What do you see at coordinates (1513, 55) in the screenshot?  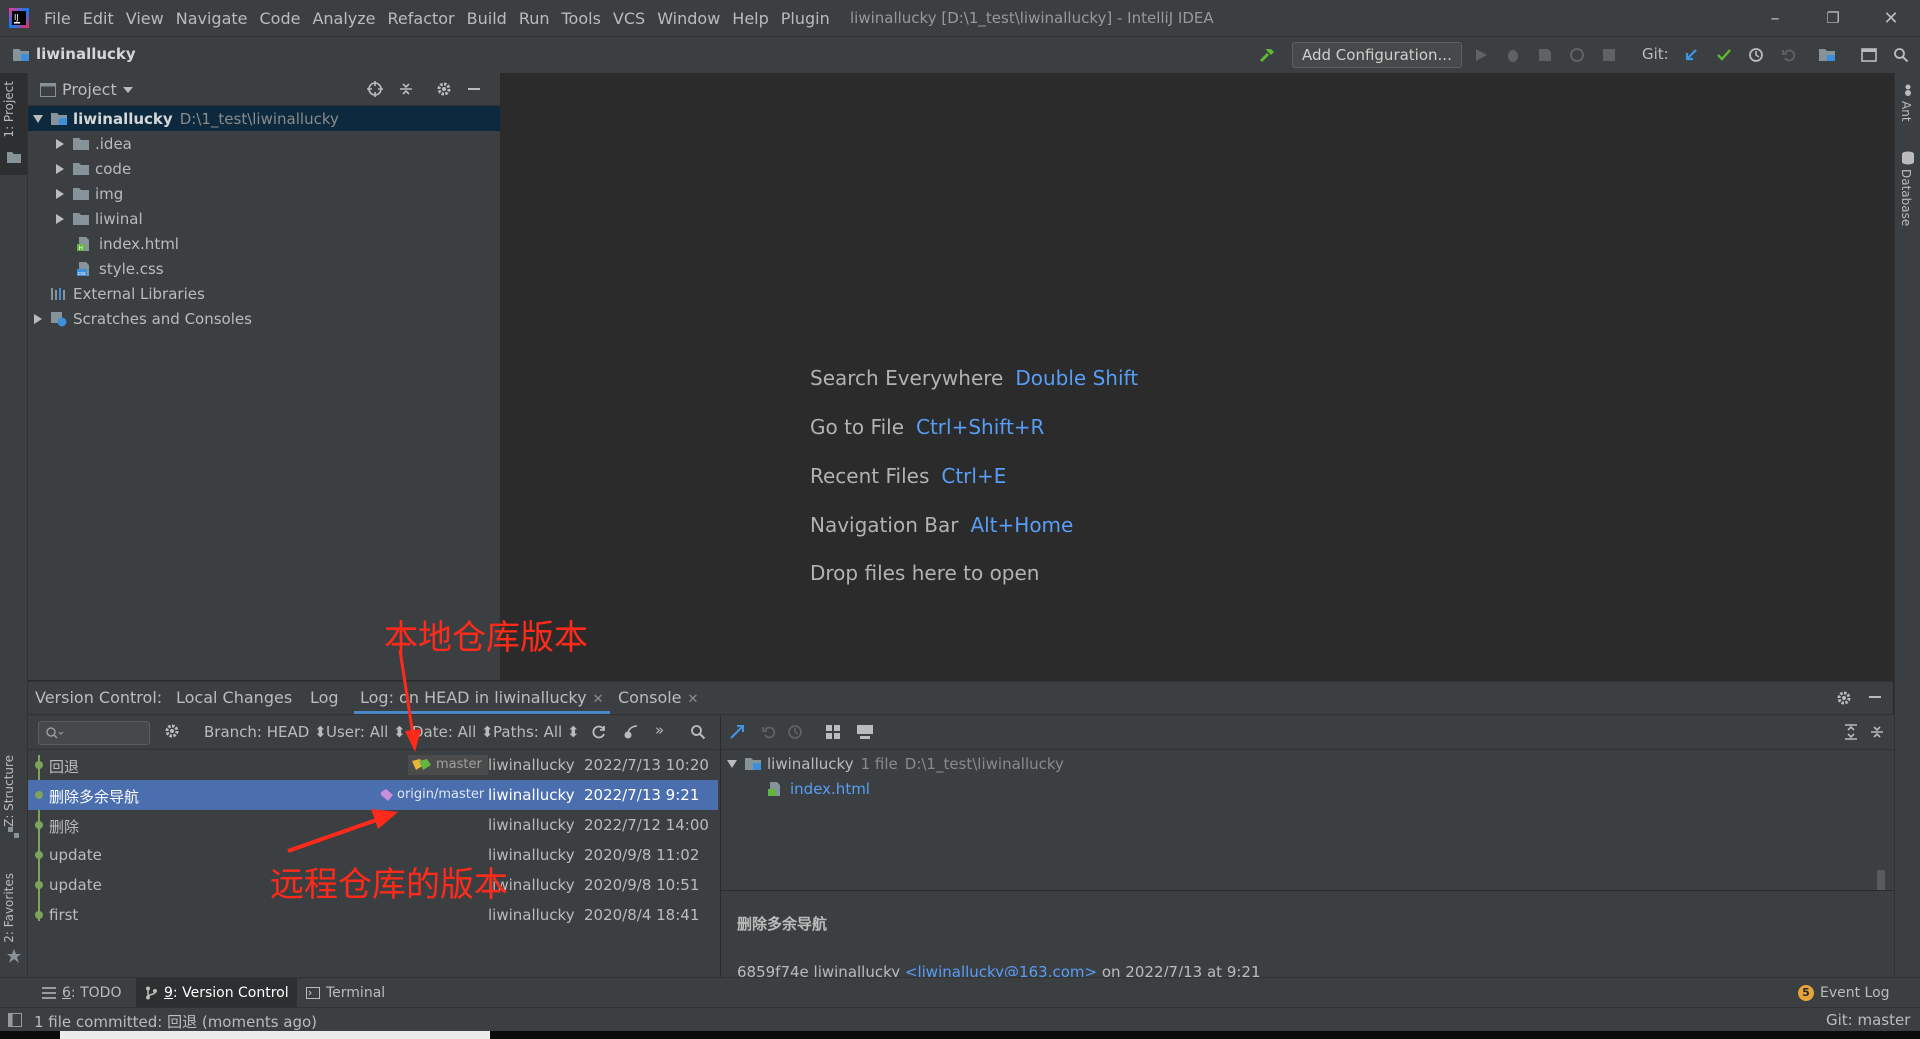 I see `debug-icon` at bounding box center [1513, 55].